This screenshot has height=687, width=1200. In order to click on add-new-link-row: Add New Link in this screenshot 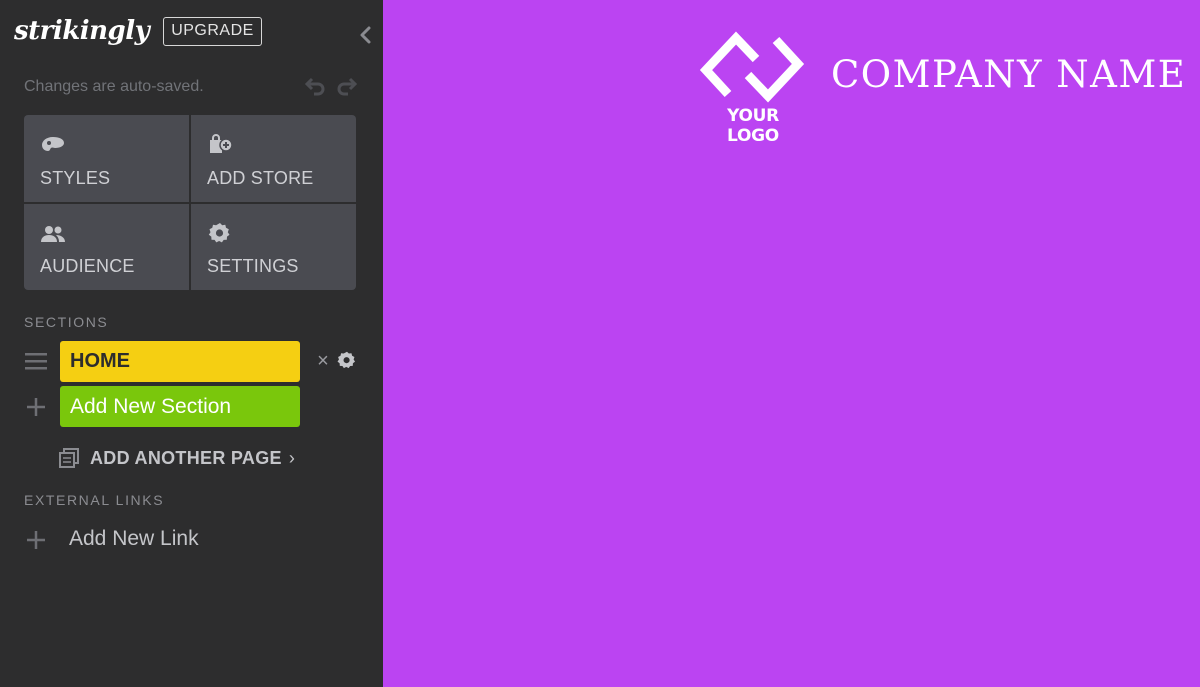, I will do `click(164, 540)`.